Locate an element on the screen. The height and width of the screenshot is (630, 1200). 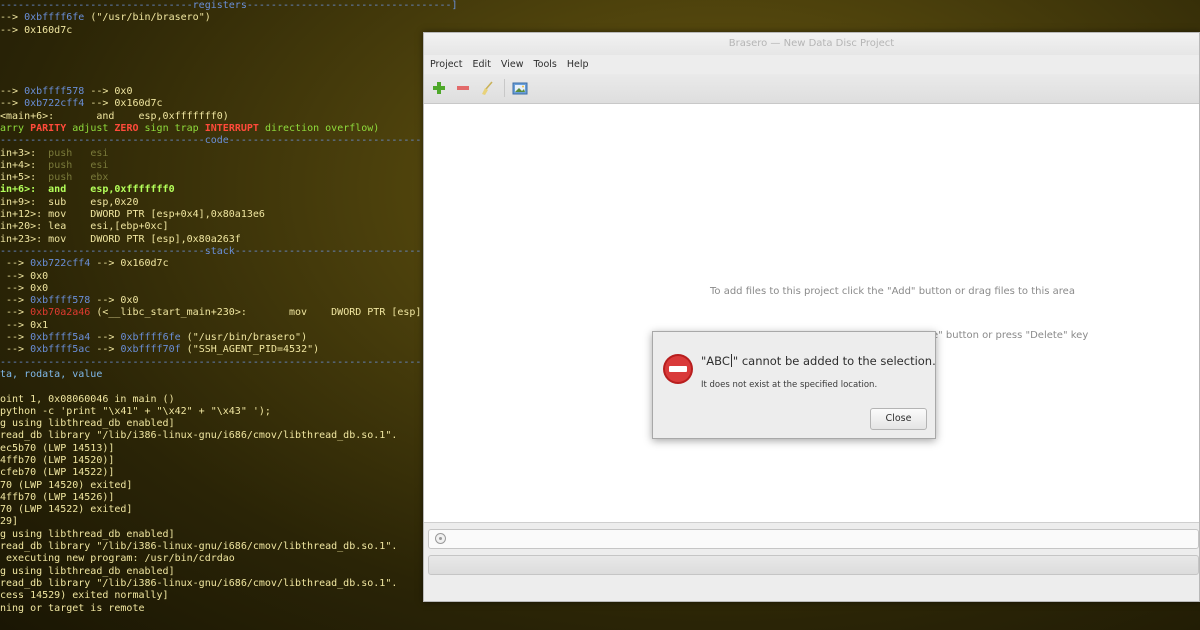
bottom-panel is located at coordinates (811, 561).